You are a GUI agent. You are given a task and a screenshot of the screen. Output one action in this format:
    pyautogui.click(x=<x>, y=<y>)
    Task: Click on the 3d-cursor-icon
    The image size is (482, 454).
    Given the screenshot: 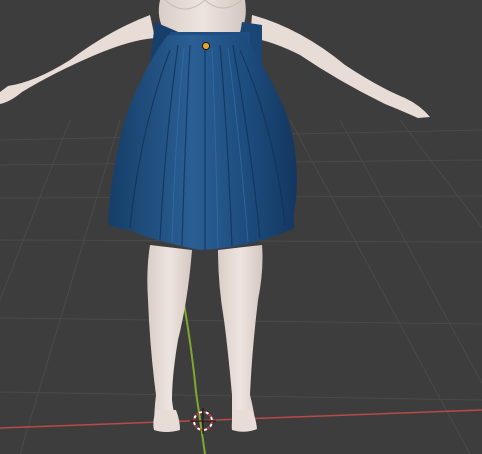 What is the action you would take?
    pyautogui.click(x=203, y=421)
    